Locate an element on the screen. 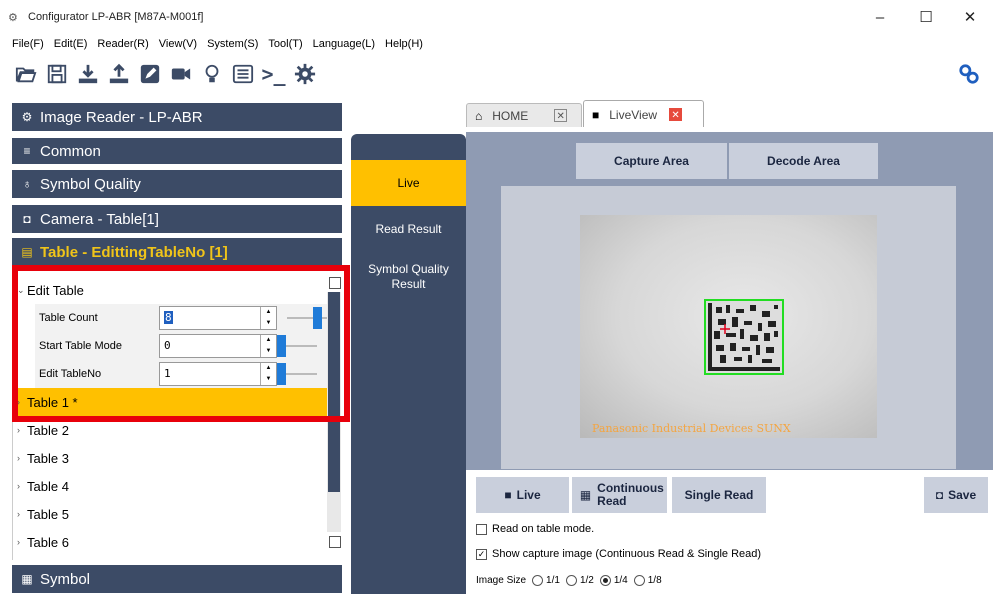  read-on-table-checkbox: Read on table mode. is located at coordinates (535, 529).